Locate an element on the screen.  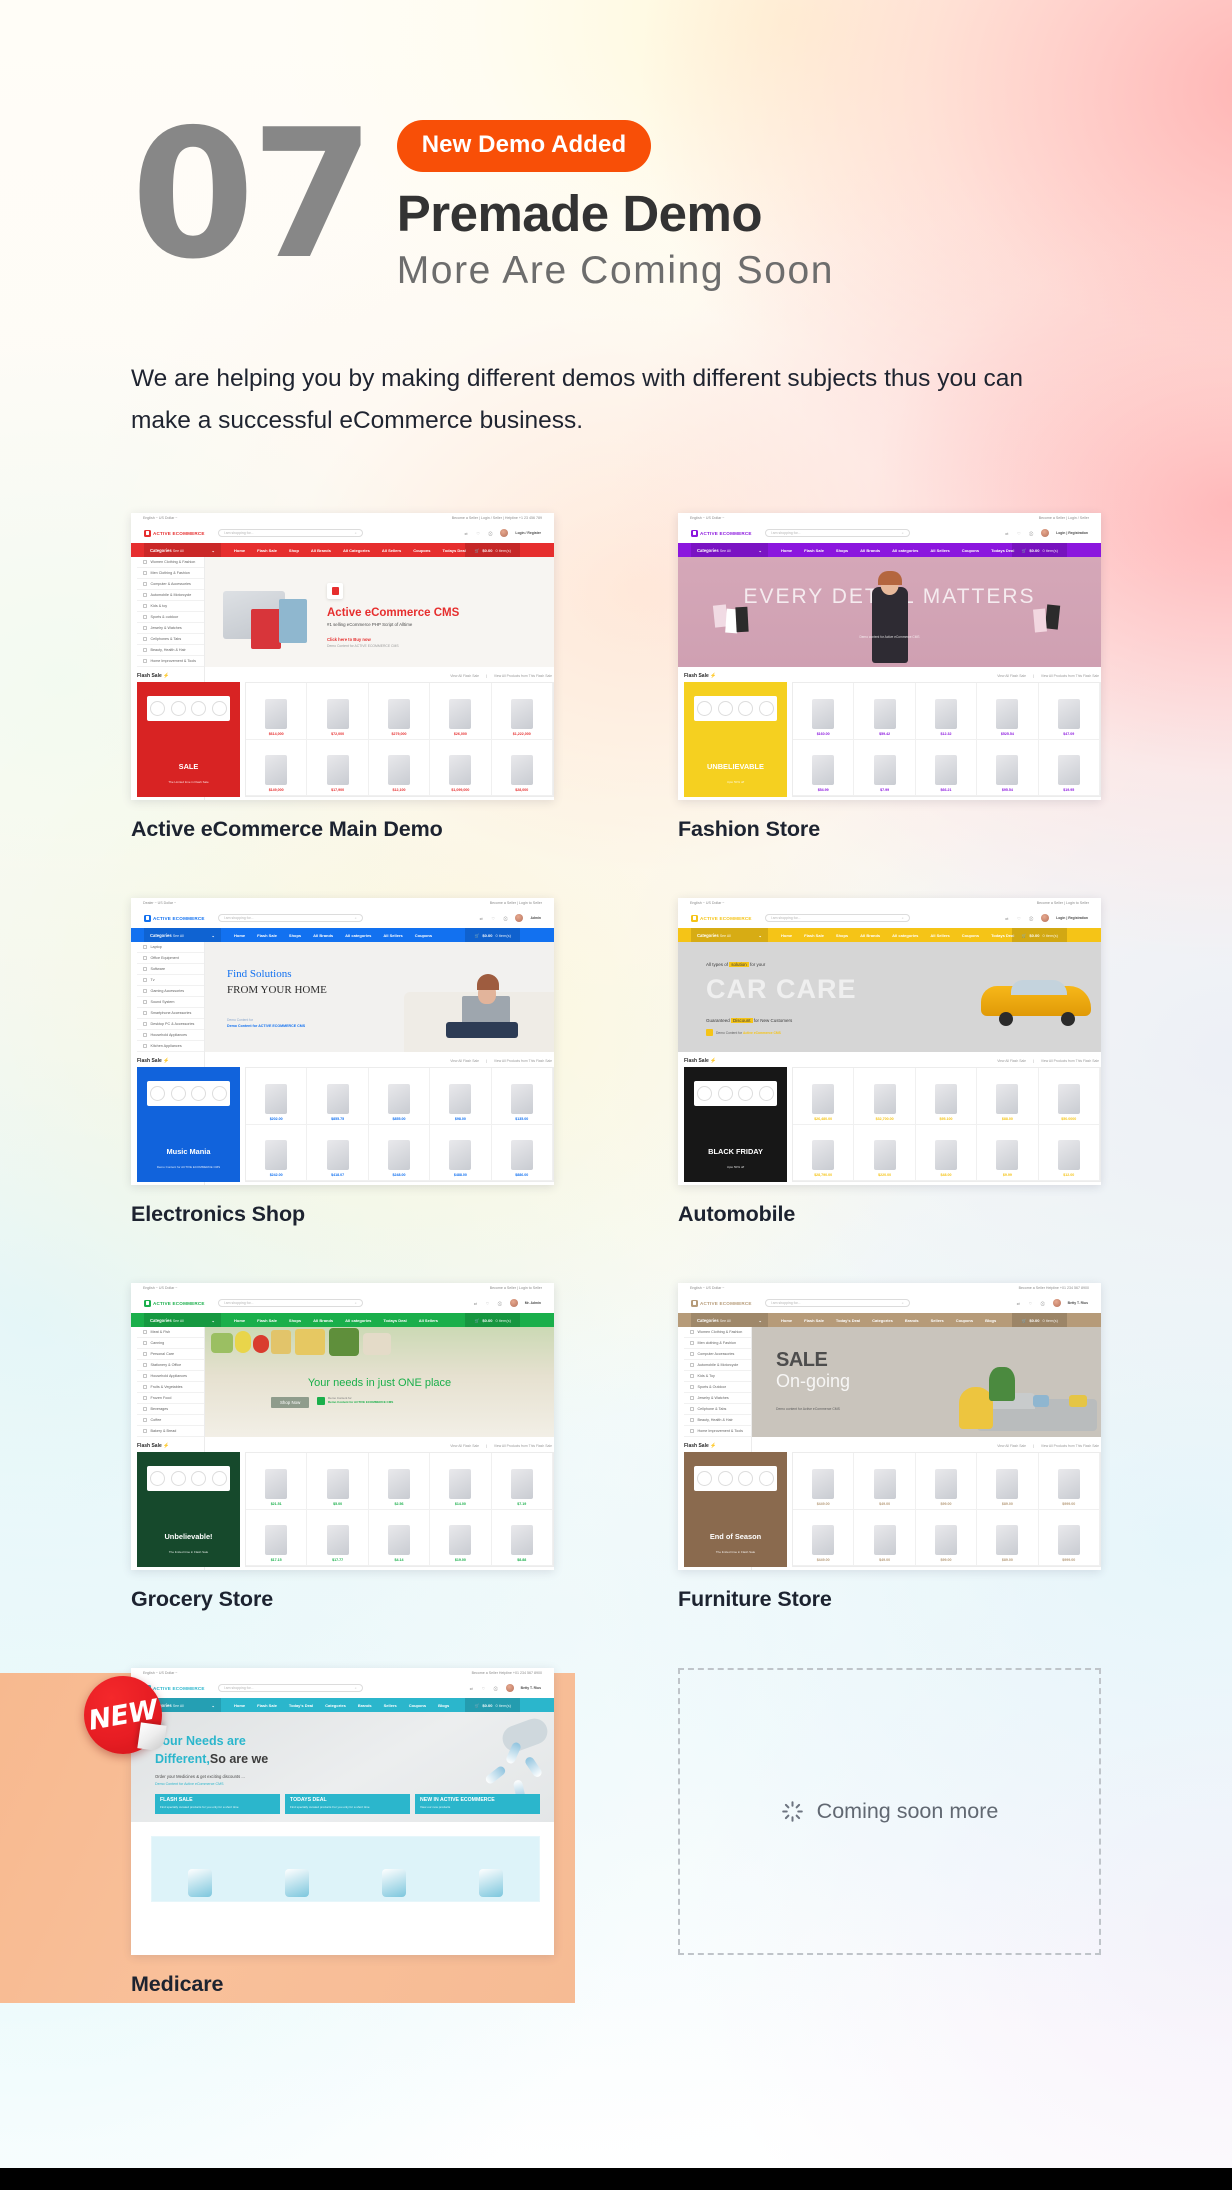
mini-product-card: $855.75 is located at coordinates (338, 1096).